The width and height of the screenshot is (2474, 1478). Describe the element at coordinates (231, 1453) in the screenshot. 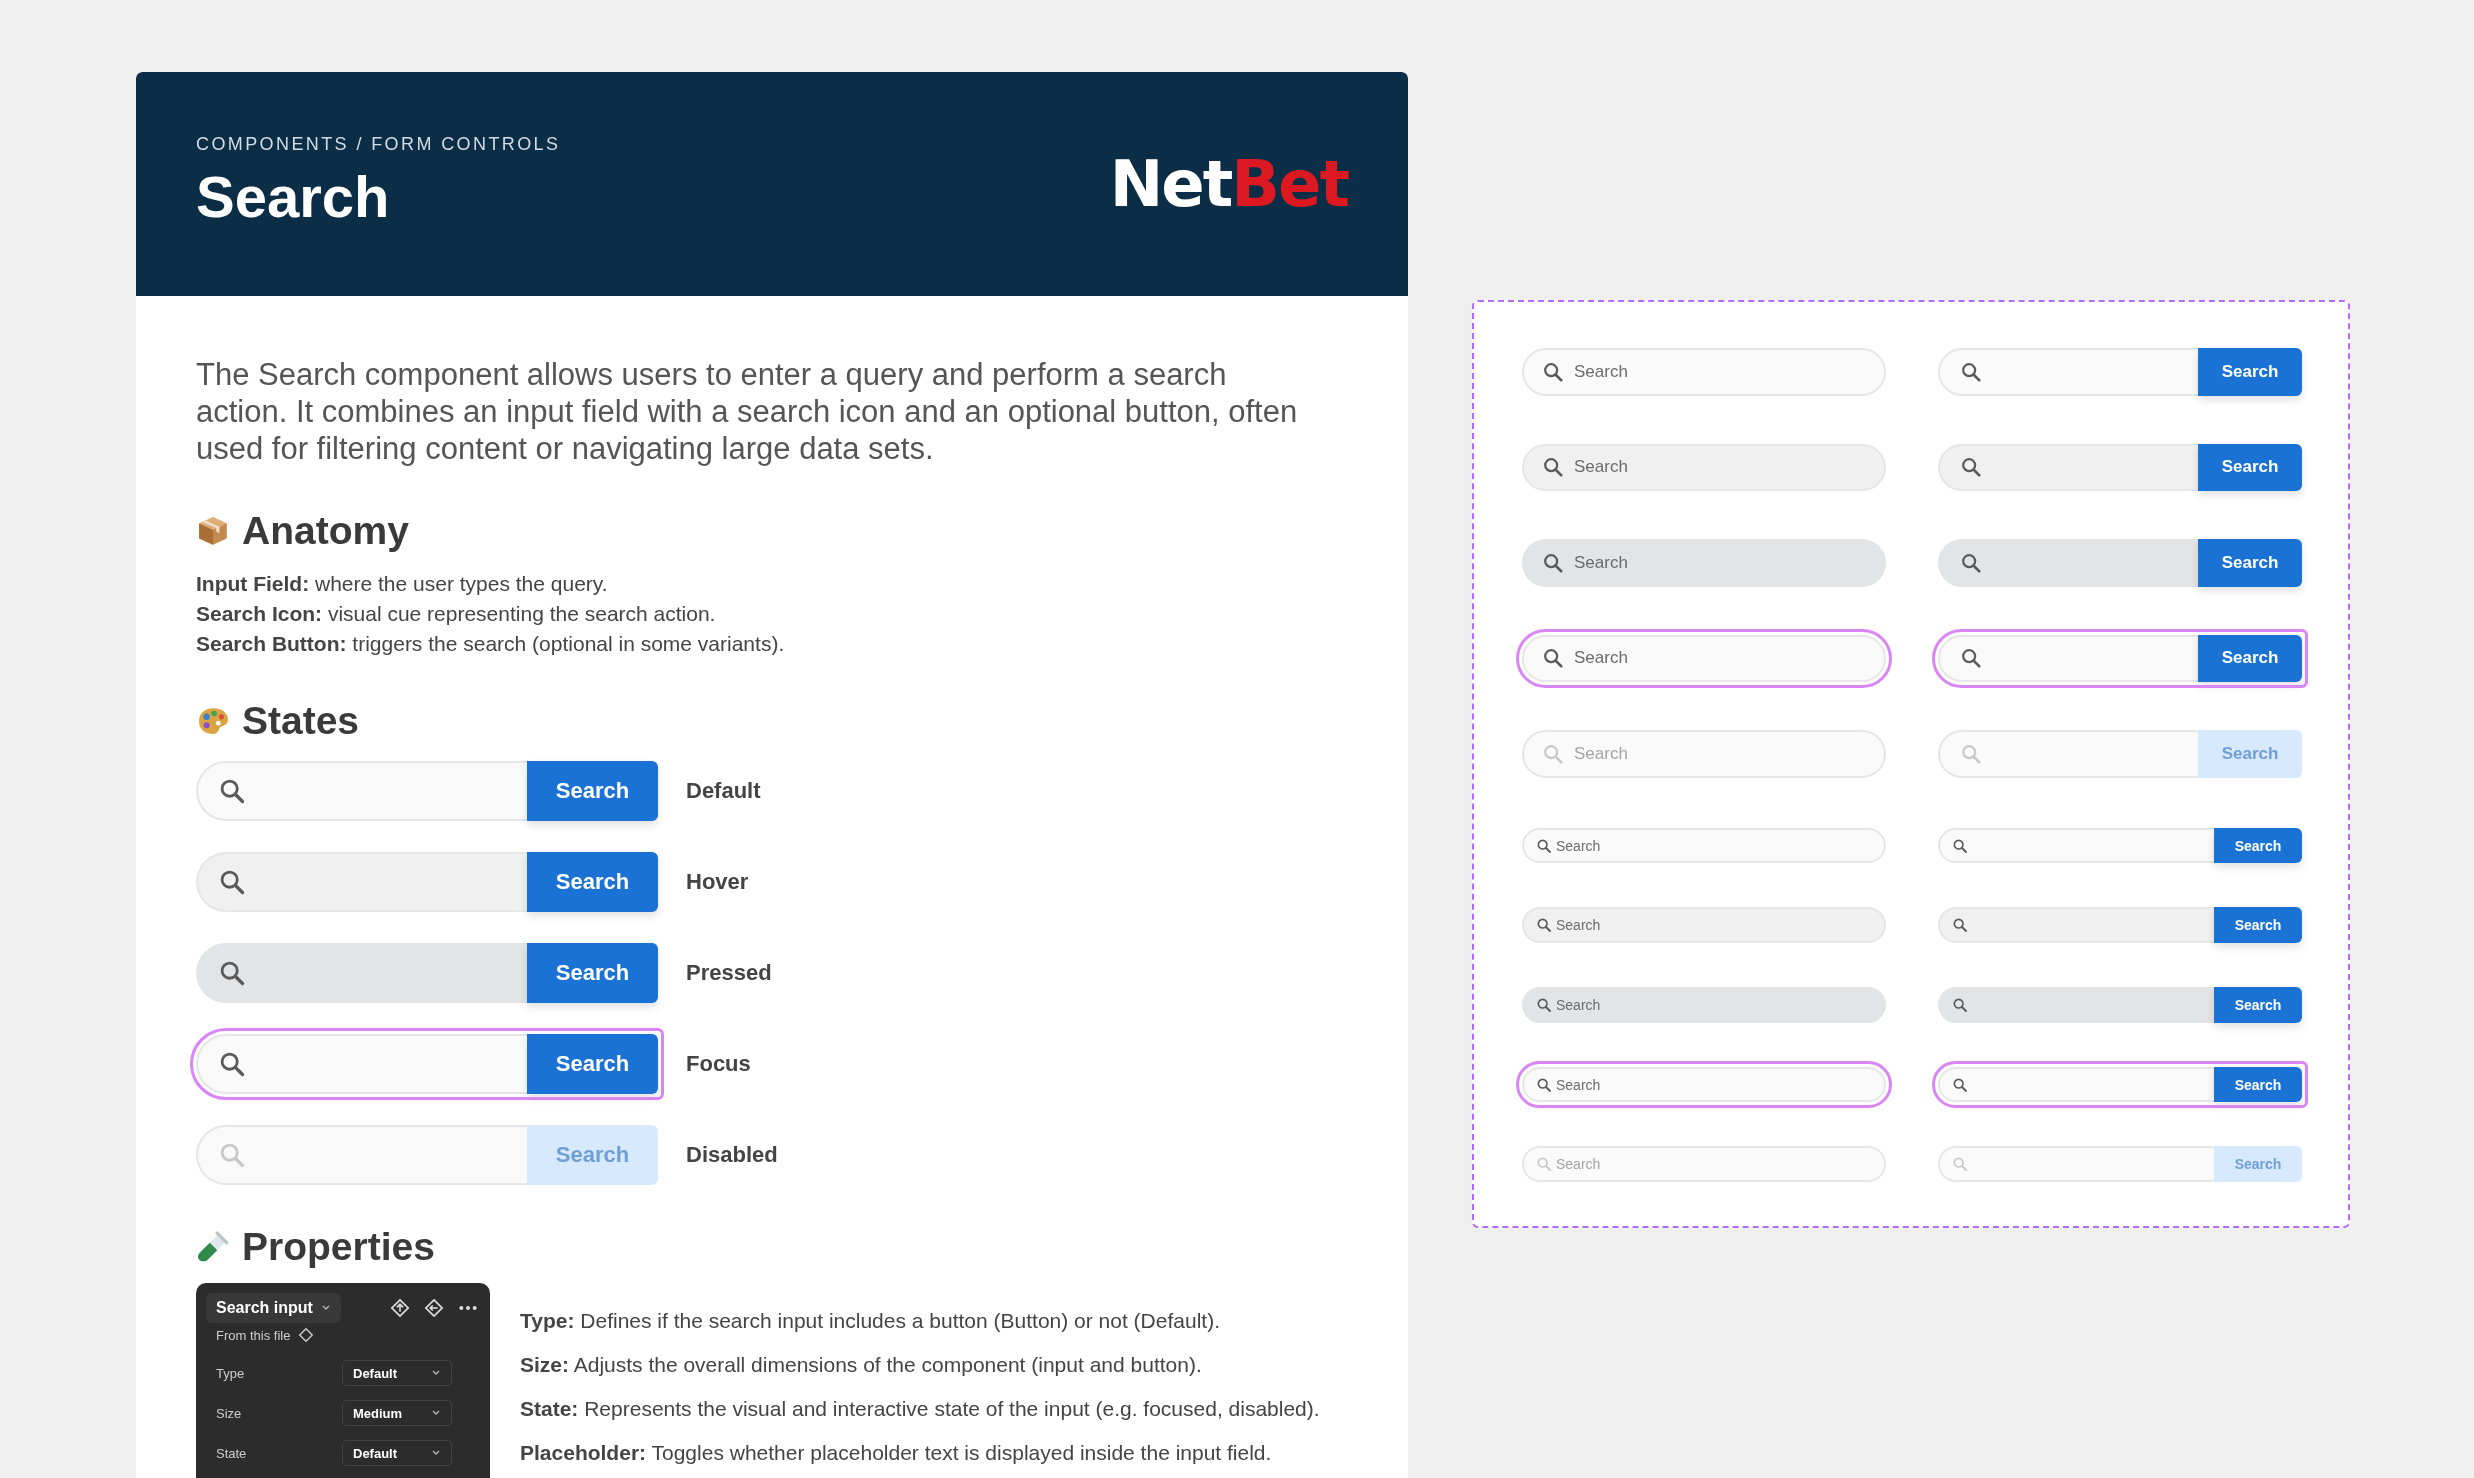

I see `property-label: State` at that location.